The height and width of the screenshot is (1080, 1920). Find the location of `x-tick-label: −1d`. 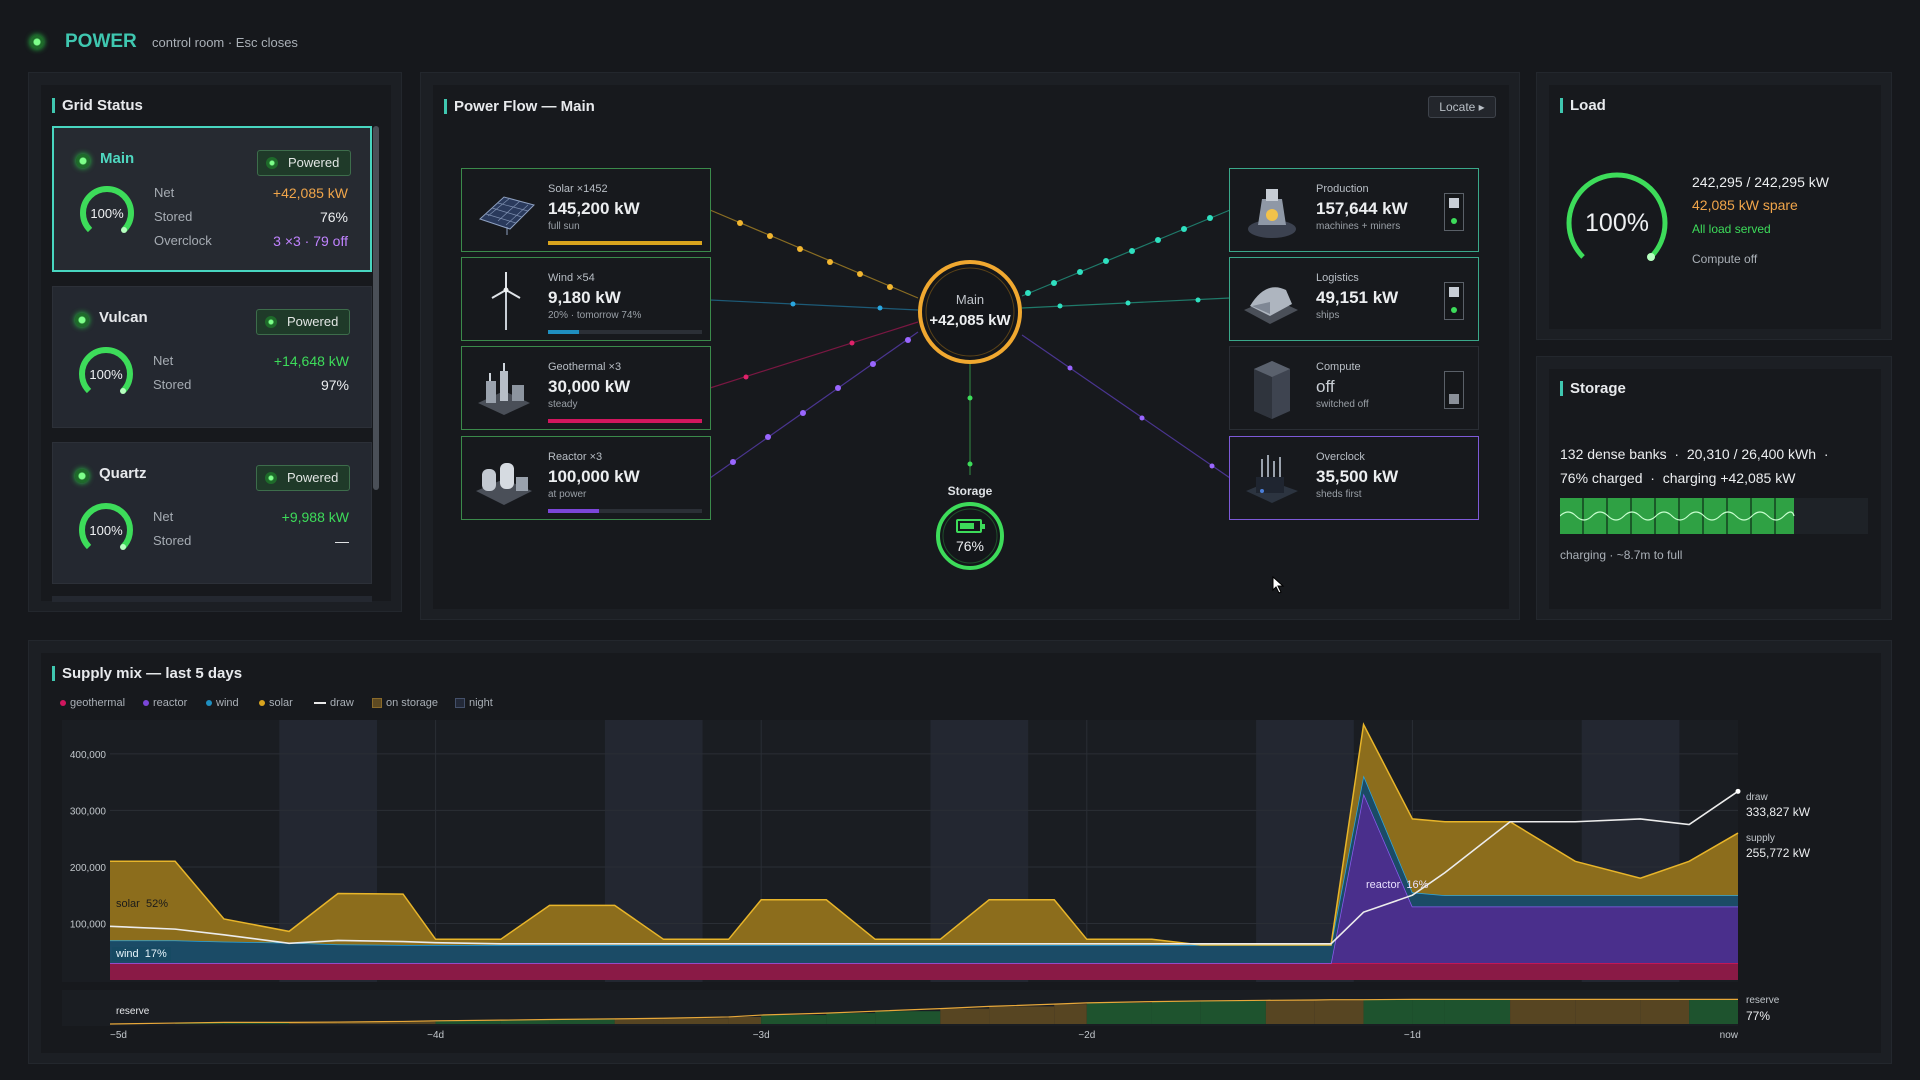

x-tick-label: −1d is located at coordinates (1412, 1035).